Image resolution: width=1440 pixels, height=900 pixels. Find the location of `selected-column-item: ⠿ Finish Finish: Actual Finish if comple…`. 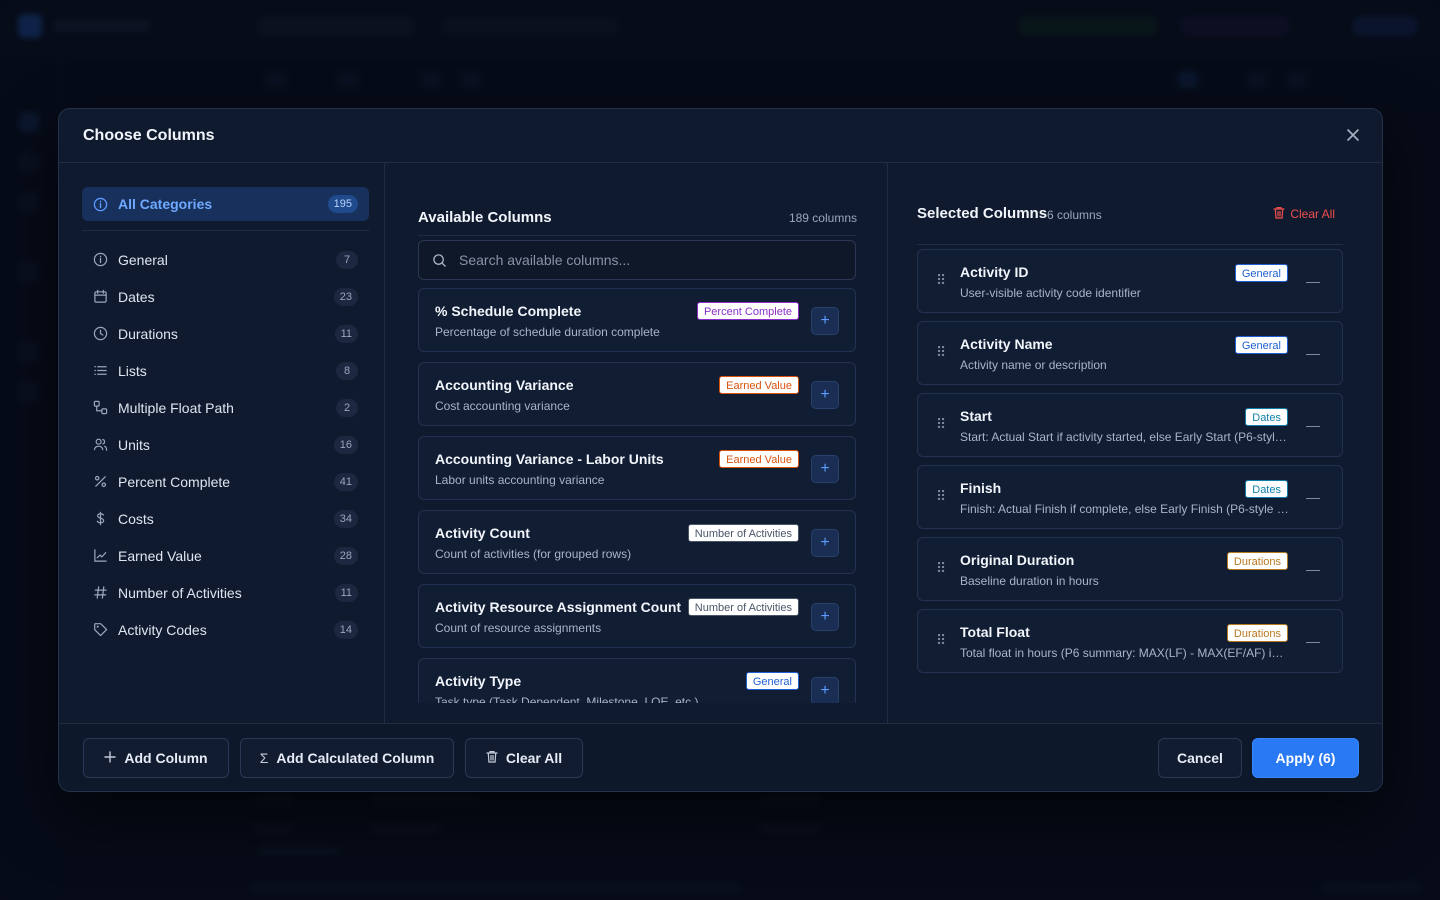

selected-column-item: ⠿ Finish Finish: Actual Finish if comple… is located at coordinates (1130, 497).